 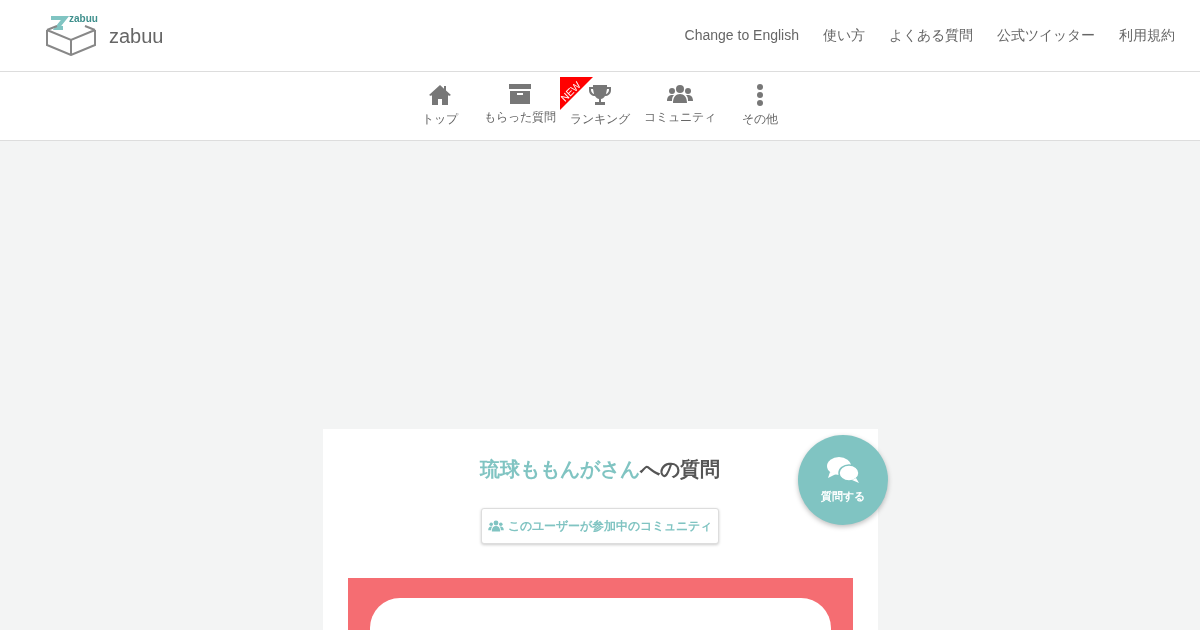 What do you see at coordinates (83, 18) in the screenshot?
I see `logo-text: zabuu` at bounding box center [83, 18].